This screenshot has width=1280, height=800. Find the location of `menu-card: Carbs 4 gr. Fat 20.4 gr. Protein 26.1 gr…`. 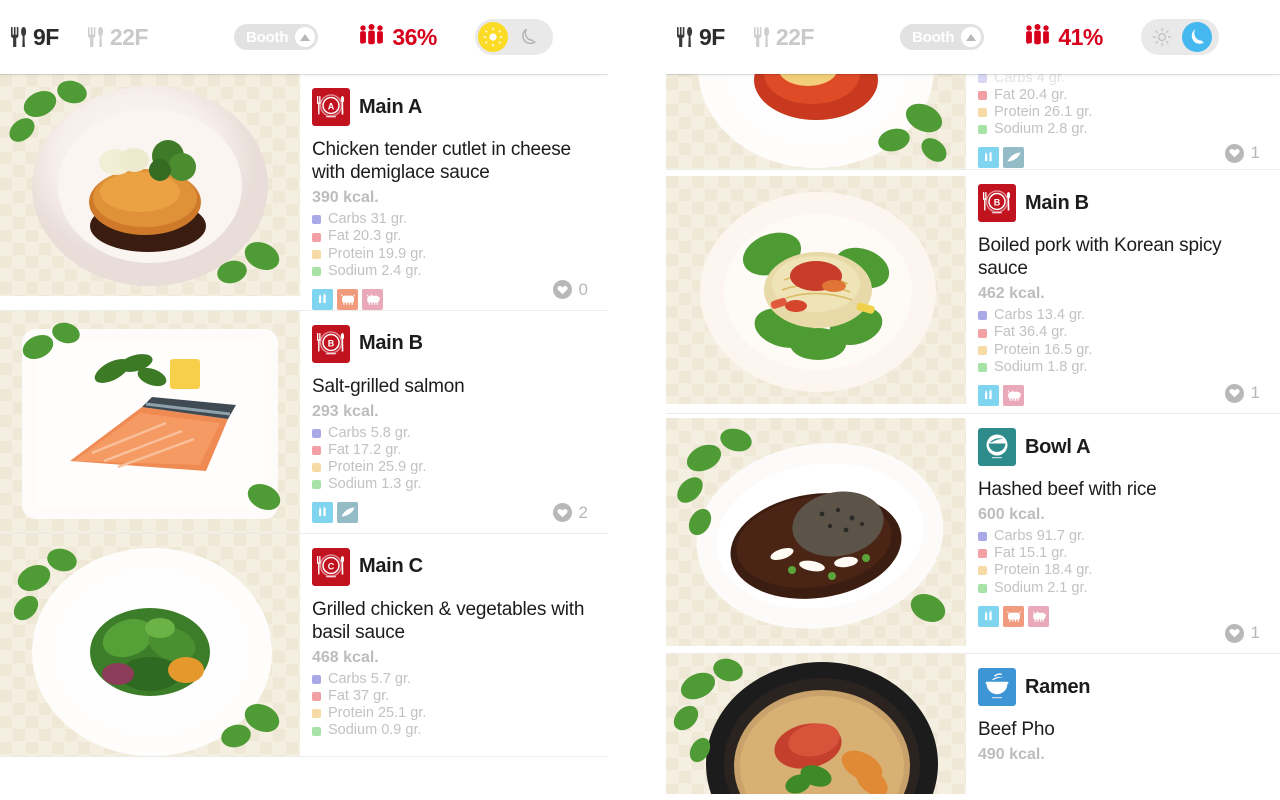

menu-card: Carbs 4 gr. Fat 20.4 gr. Protein 26.1 gr… is located at coordinates (973, 122).